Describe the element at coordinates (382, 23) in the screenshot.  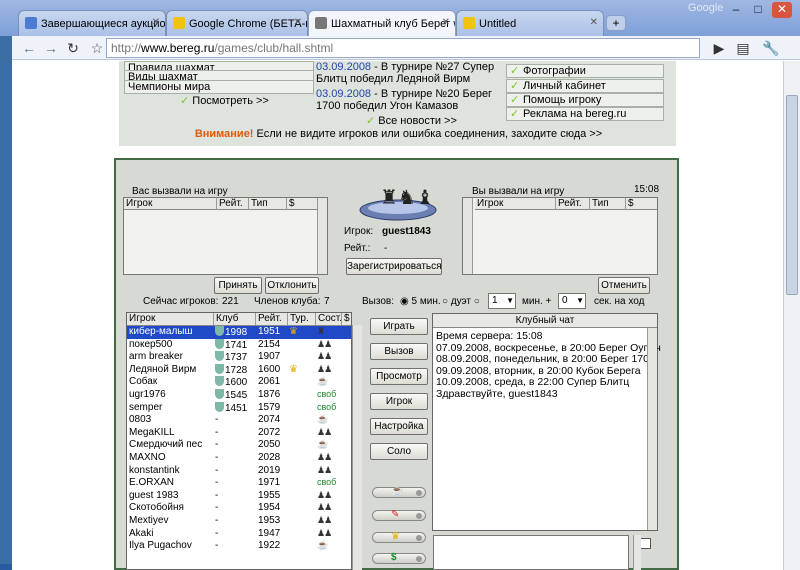
I see `tab-chess-club: Шахматный клуб Берег w... ✕` at that location.